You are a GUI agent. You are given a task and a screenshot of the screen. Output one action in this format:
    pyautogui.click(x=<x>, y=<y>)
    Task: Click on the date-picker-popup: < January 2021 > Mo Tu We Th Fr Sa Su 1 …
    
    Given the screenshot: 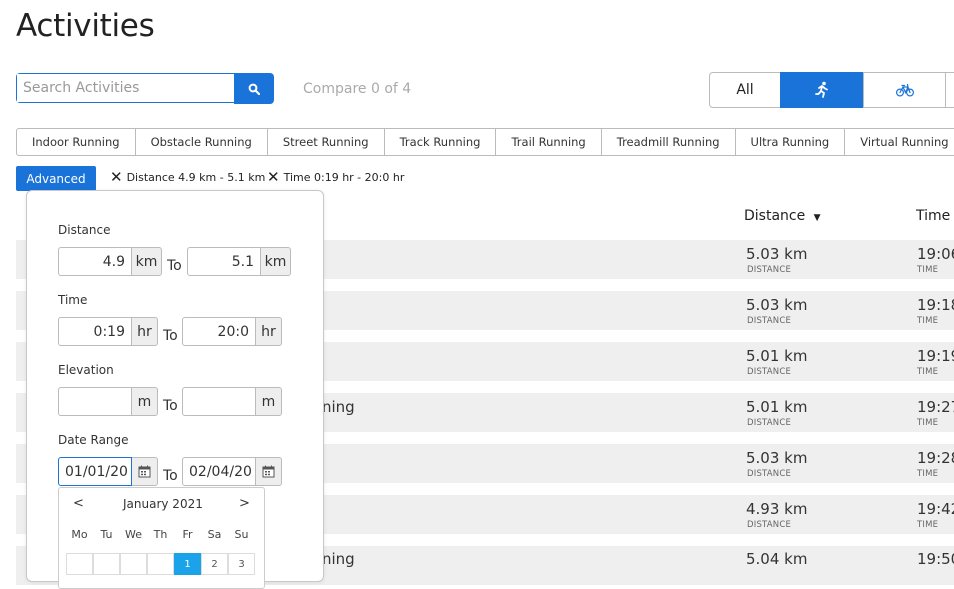 What is the action you would take?
    pyautogui.click(x=161, y=538)
    